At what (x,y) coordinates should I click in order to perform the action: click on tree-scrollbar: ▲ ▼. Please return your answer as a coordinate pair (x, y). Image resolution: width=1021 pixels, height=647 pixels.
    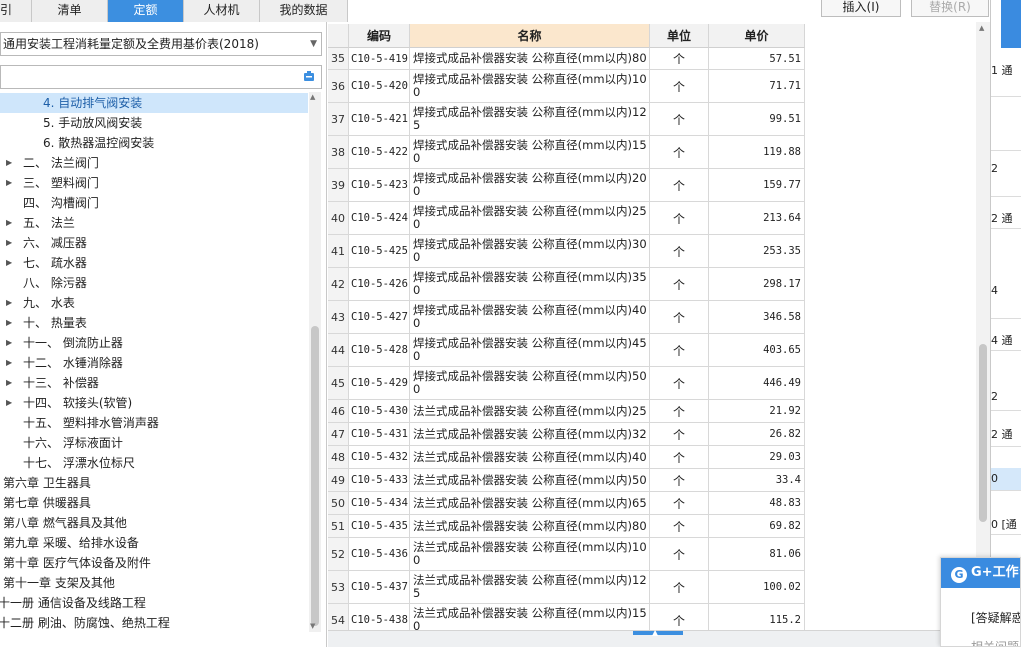
    Looking at the image, I should click on (315, 362).